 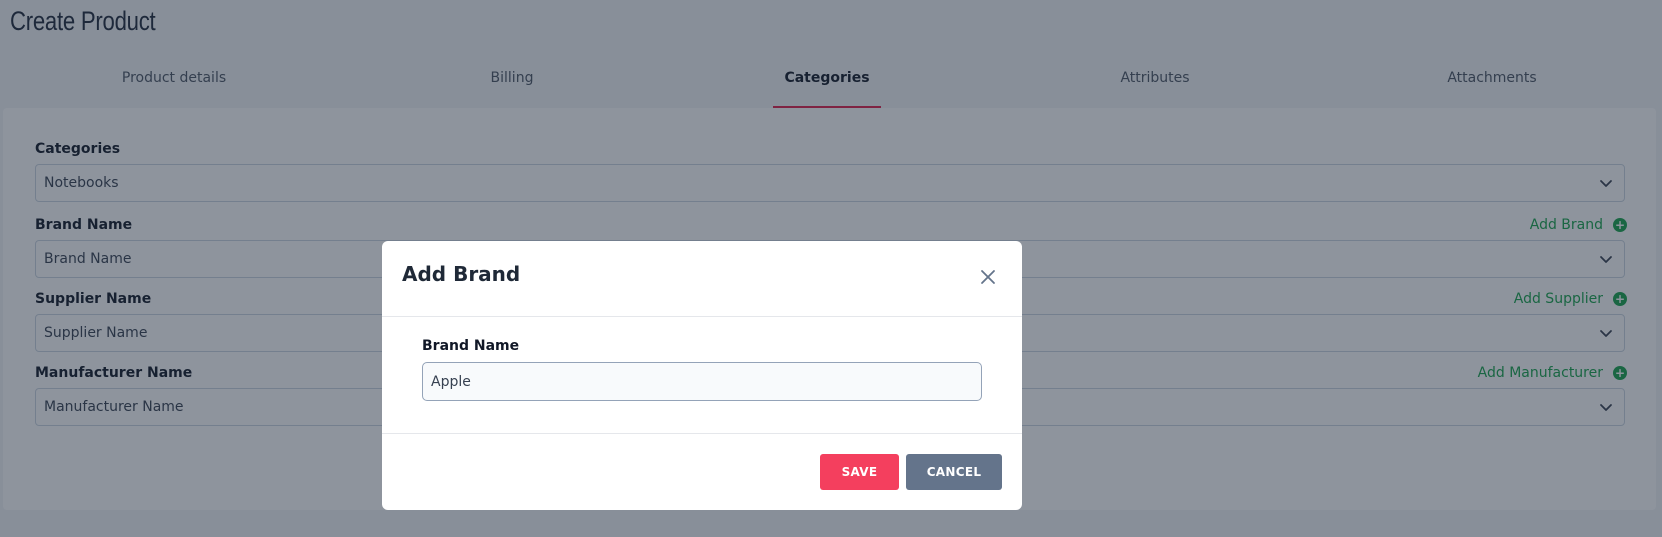 What do you see at coordinates (471, 346) in the screenshot?
I see `modal-brand-name-label: Brand Name` at bounding box center [471, 346].